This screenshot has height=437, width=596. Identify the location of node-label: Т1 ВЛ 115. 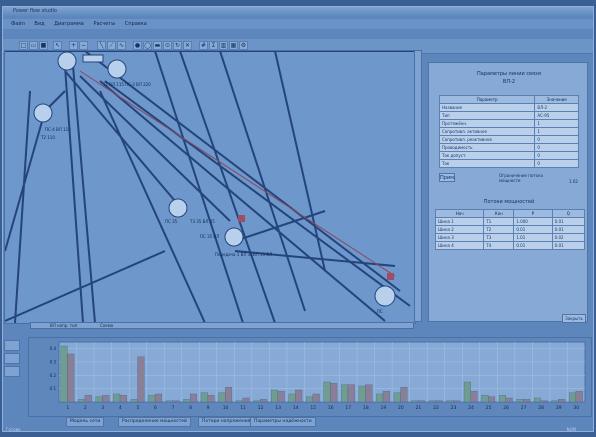
(113, 84).